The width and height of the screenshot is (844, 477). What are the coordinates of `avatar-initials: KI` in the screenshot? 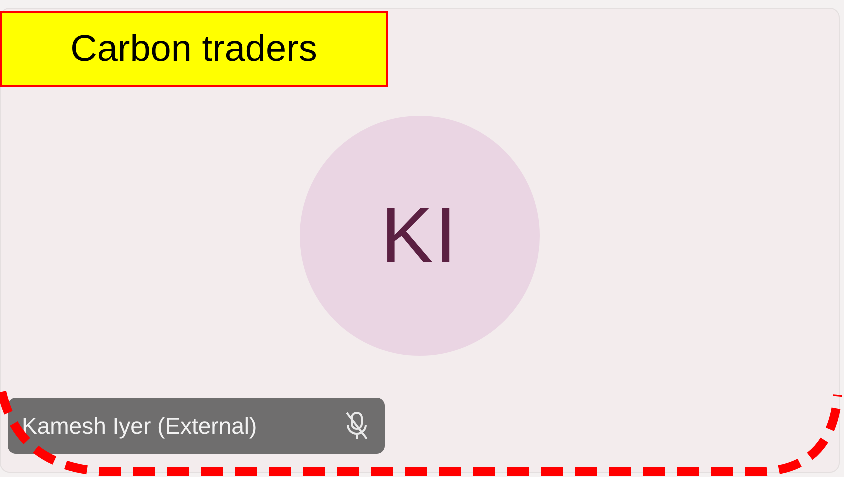 It's located at (420, 235).